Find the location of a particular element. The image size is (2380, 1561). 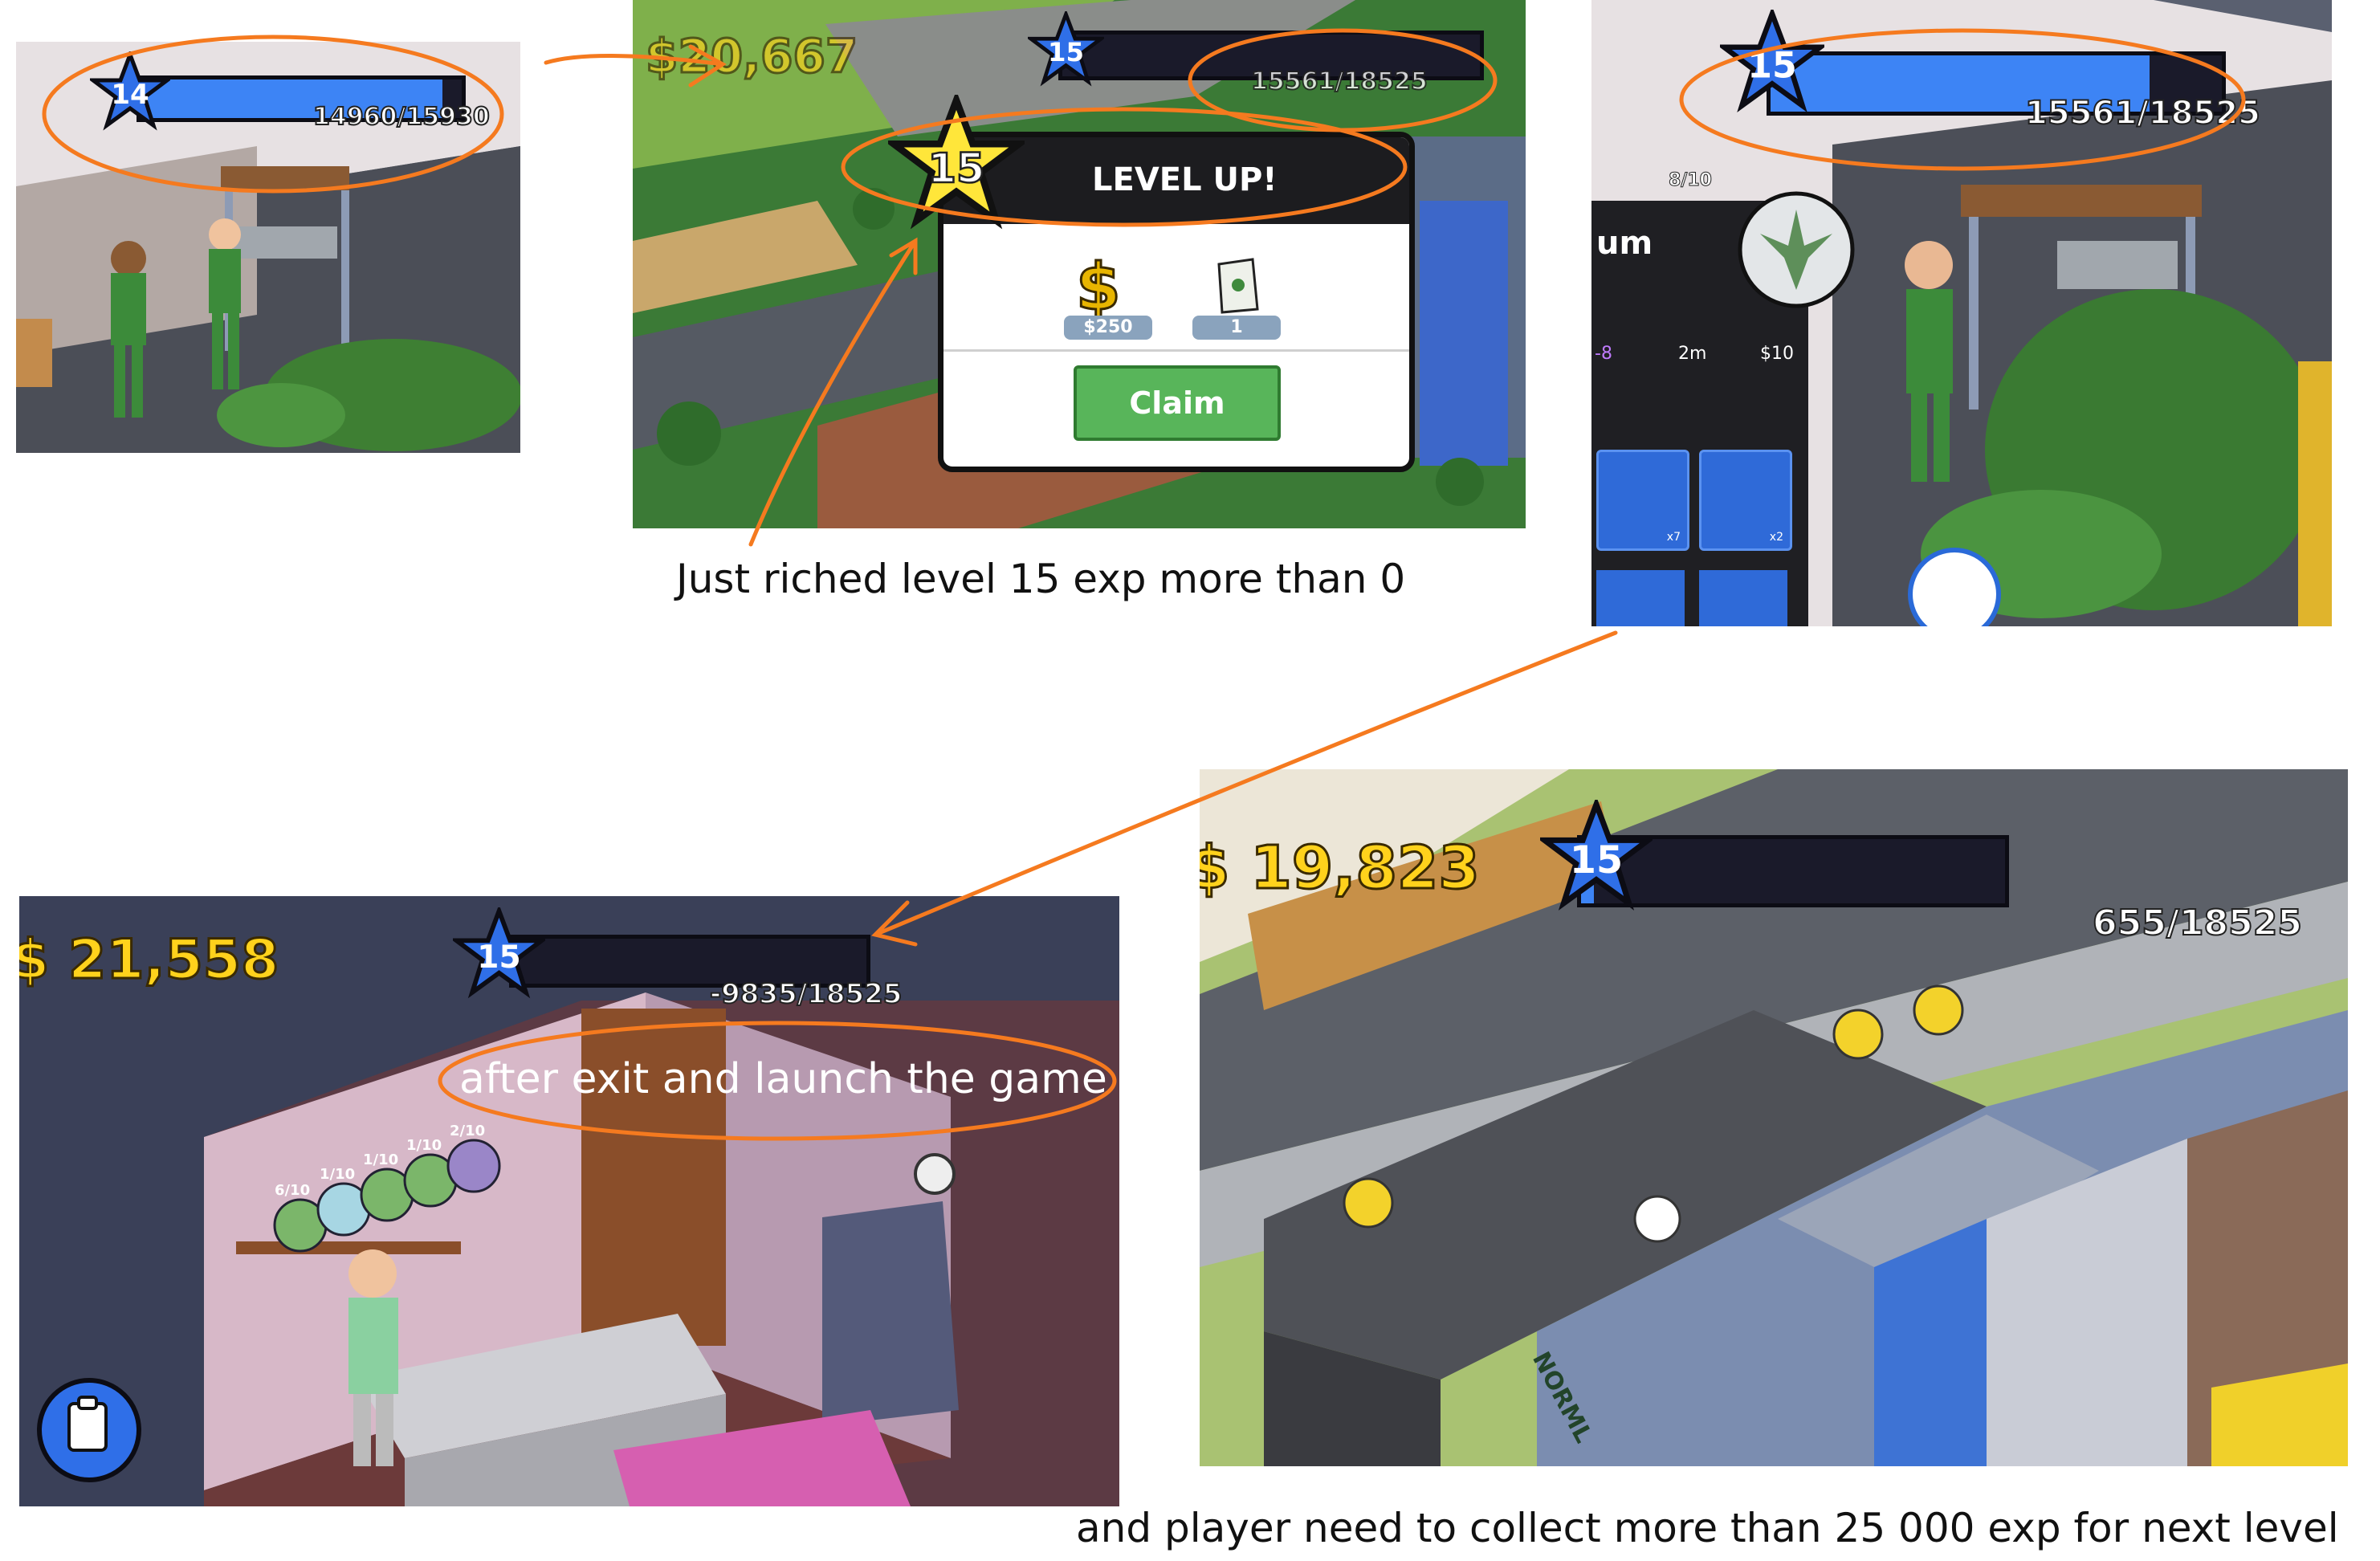

reward-cash-icon: $ is located at coordinates (1099, 287).